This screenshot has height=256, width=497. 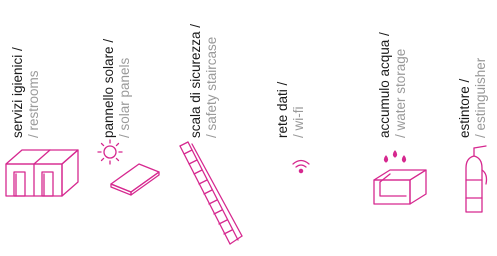 What do you see at coordinates (400, 175) in the screenshot?
I see `water-tank-icon` at bounding box center [400, 175].